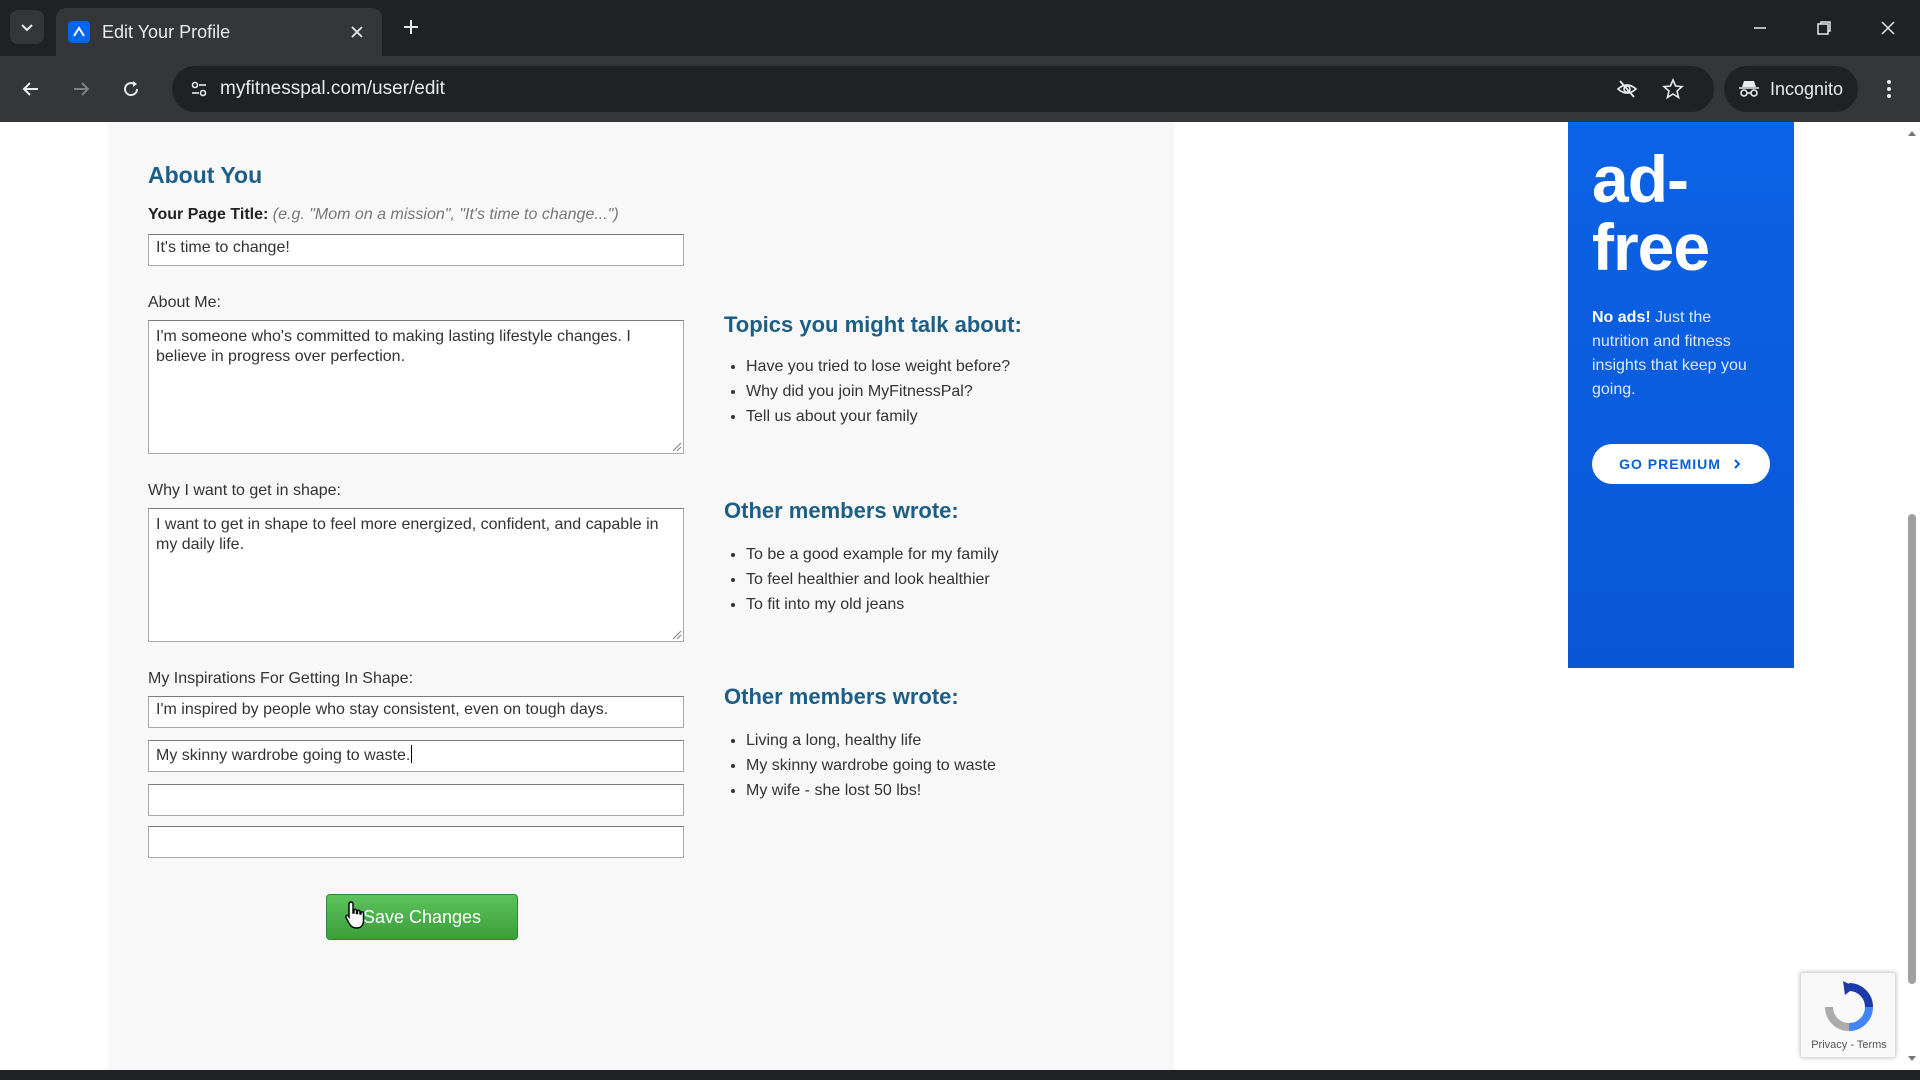 The image size is (1920, 1080). Describe the element at coordinates (1912, 133) in the screenshot. I see `scroll-up-arrow-icon` at that location.